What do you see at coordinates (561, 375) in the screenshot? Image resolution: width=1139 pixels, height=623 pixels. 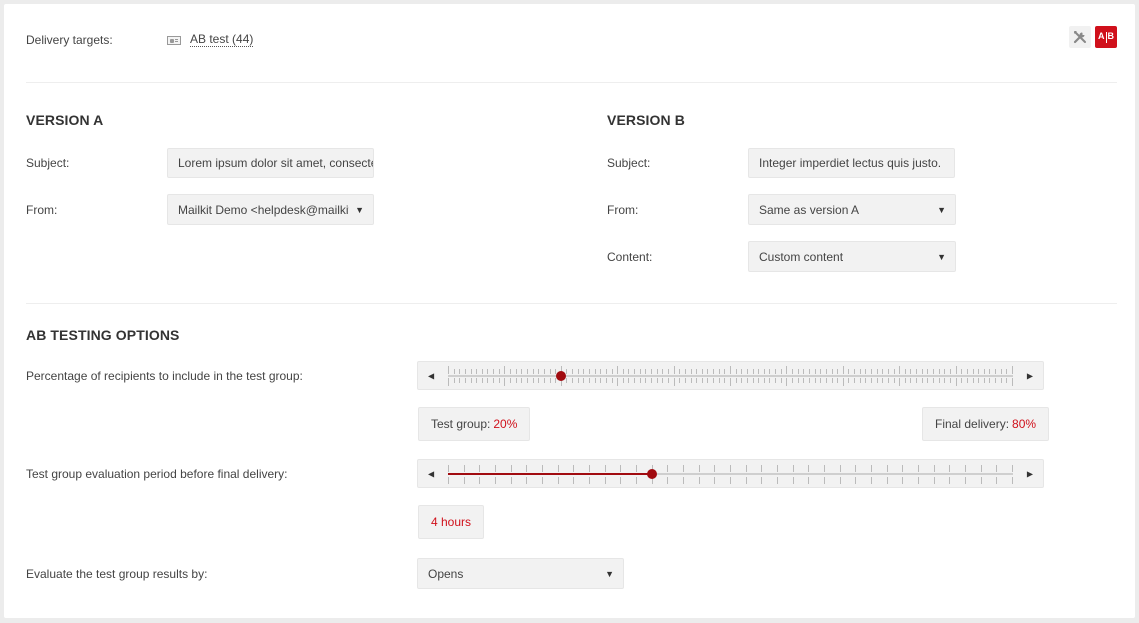 I see `percentage-slider-thumb` at bounding box center [561, 375].